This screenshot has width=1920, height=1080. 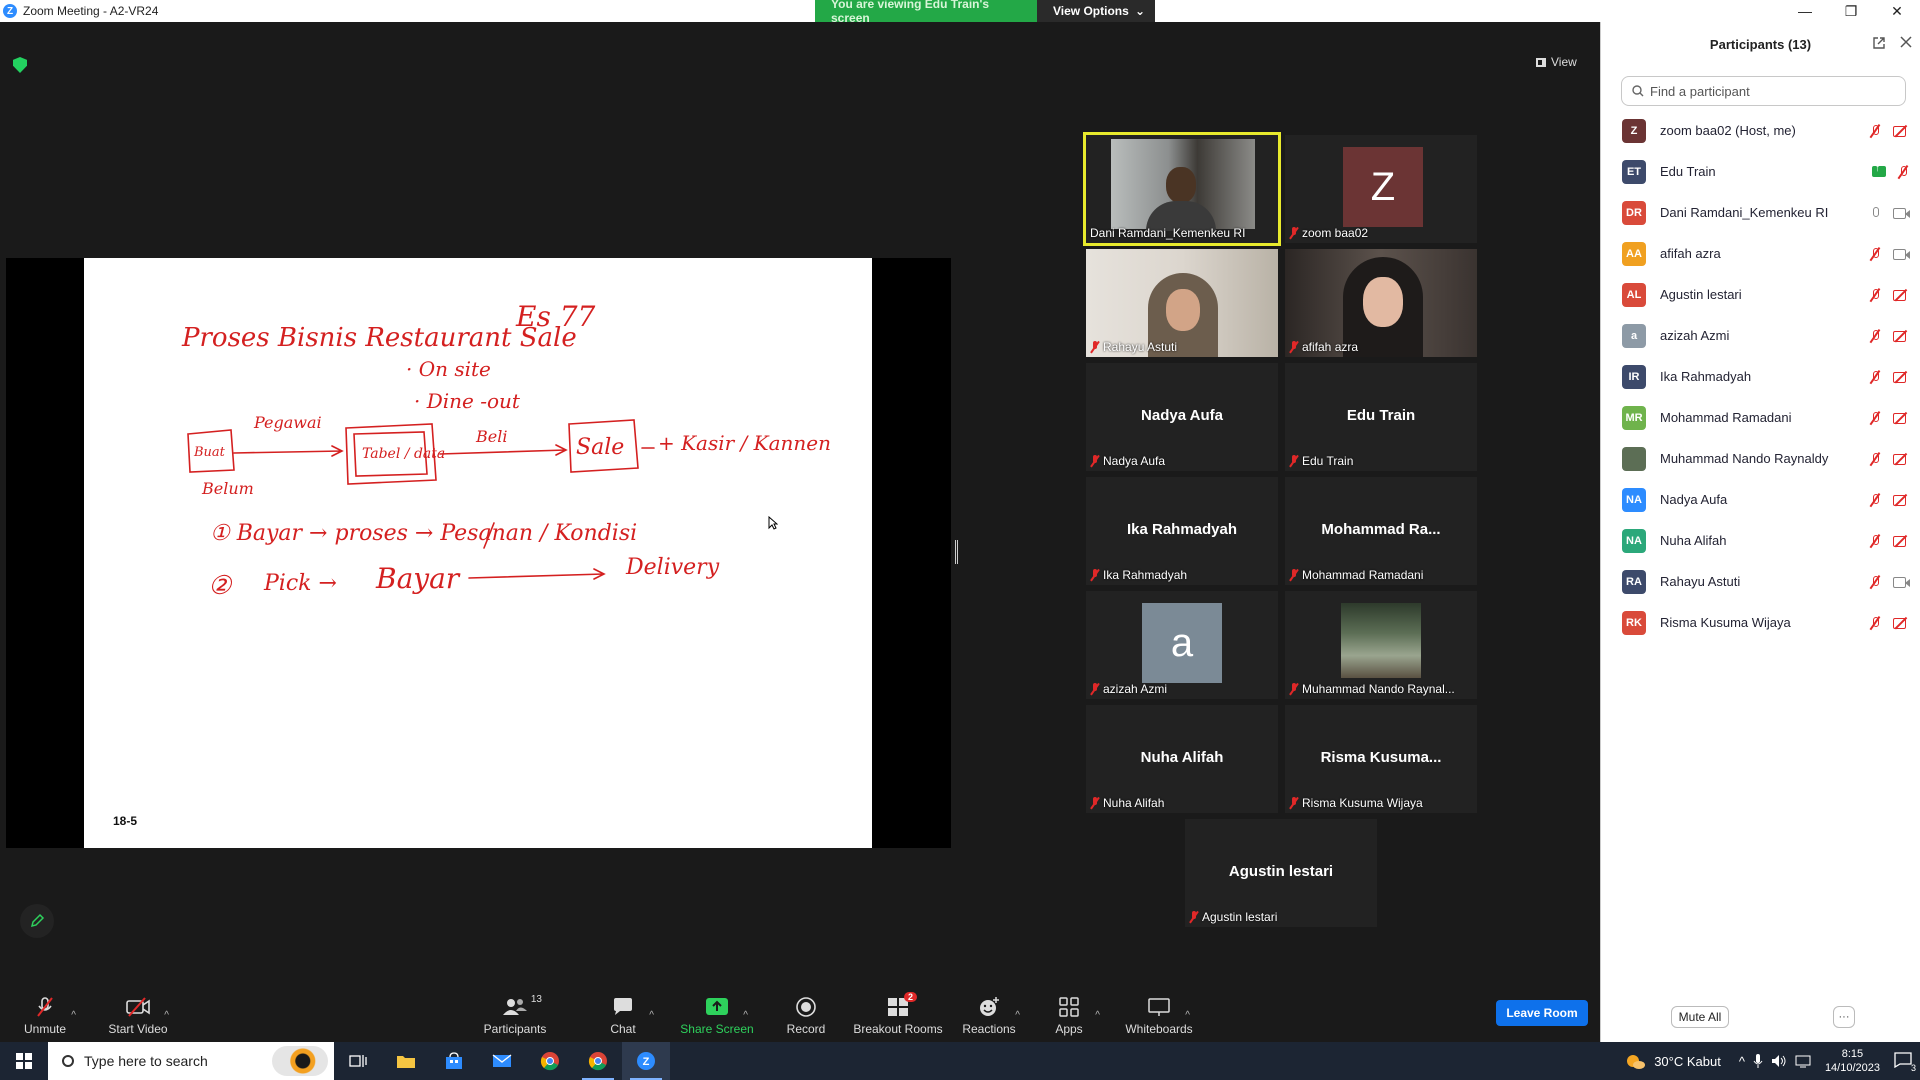 I want to click on resize-divider-handle, so click(x=956, y=552).